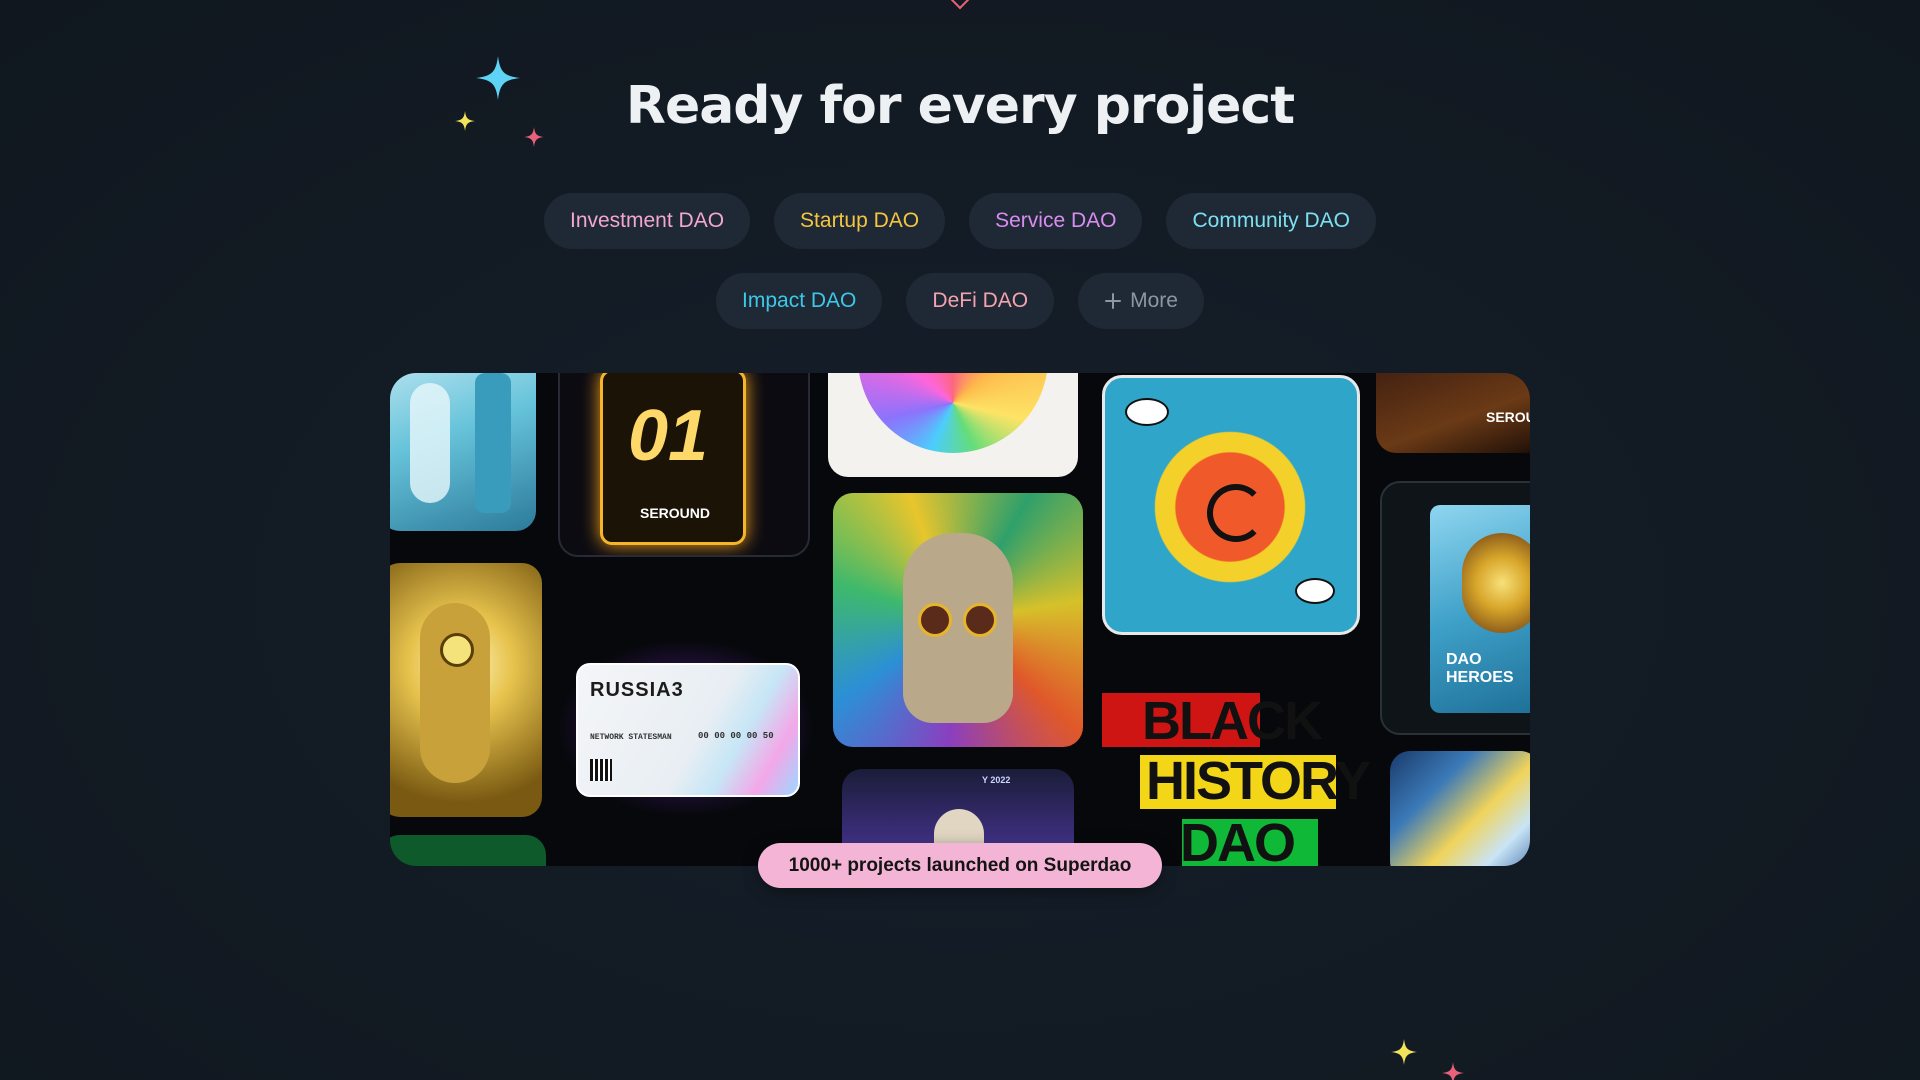 Image resolution: width=1920 pixels, height=1080 pixels. I want to click on project-tile: RUSSIA3 NETWORK STATESMAN 00 00 00 00 50, so click(686, 728).